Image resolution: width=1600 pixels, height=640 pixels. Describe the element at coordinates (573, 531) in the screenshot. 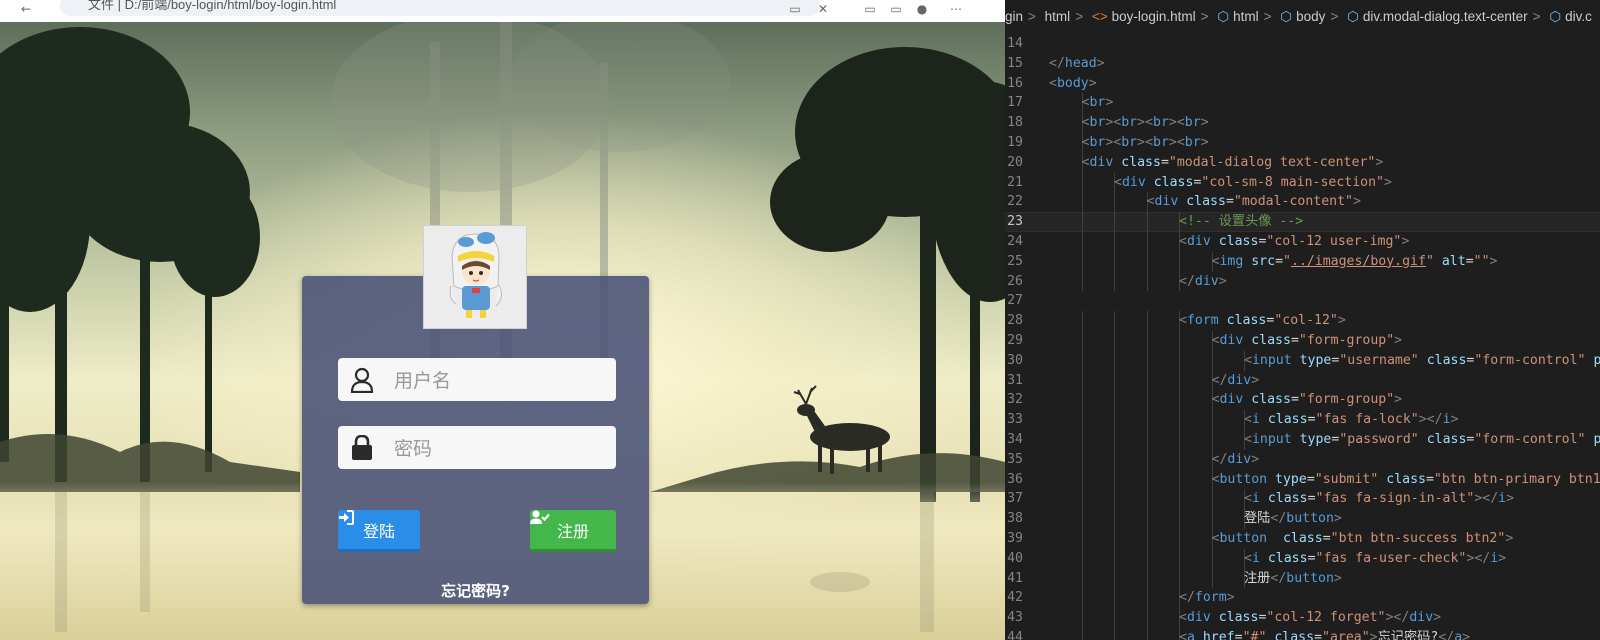

I see `register-button: 注册` at that location.